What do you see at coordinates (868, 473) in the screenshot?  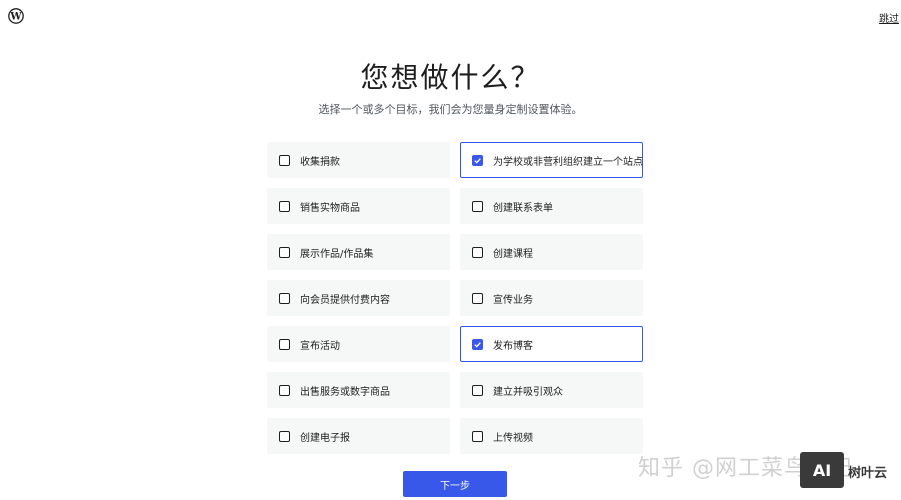 I see `watermark-brand: 树叶云` at bounding box center [868, 473].